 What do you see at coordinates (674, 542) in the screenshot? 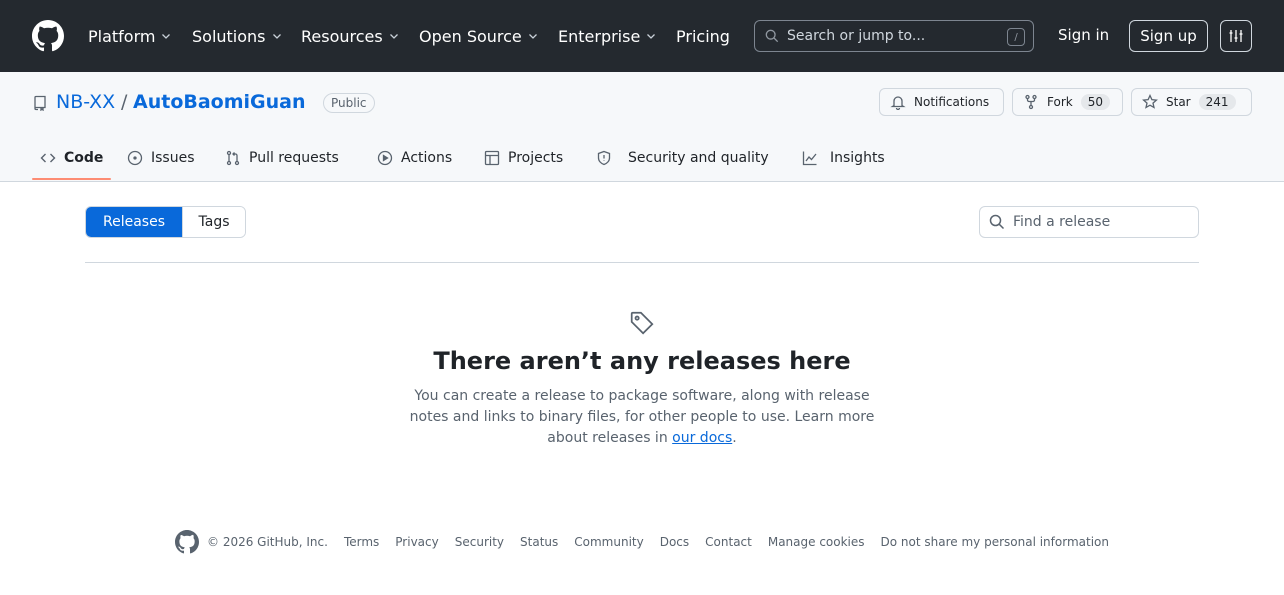
I see `footer-link-docs: Docs` at bounding box center [674, 542].